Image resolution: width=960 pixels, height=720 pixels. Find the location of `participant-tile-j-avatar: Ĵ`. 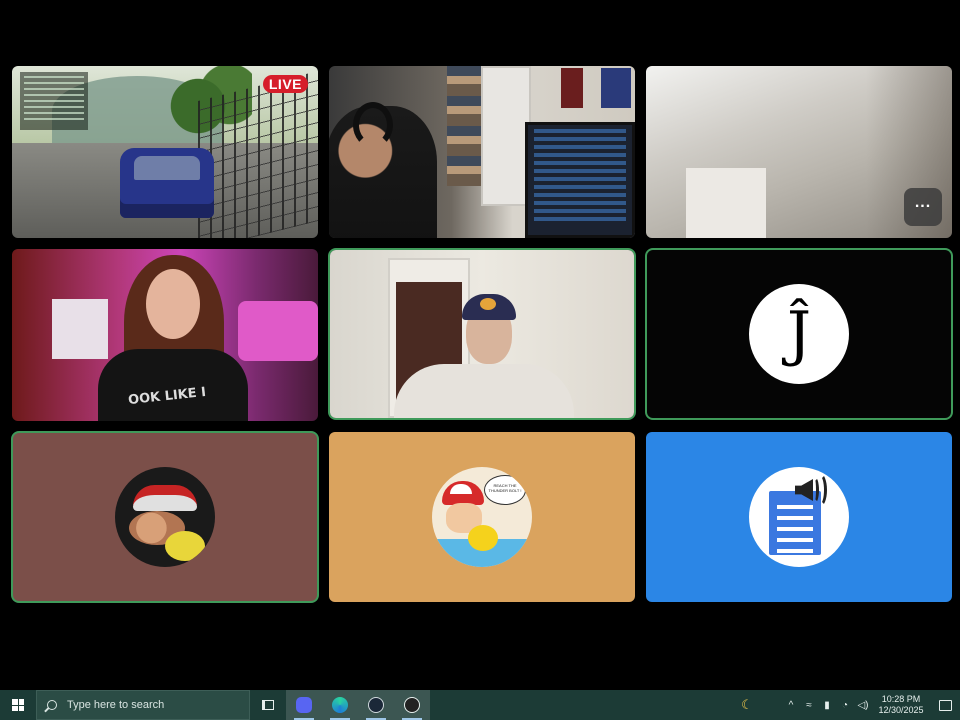

participant-tile-j-avatar: Ĵ is located at coordinates (799, 334).